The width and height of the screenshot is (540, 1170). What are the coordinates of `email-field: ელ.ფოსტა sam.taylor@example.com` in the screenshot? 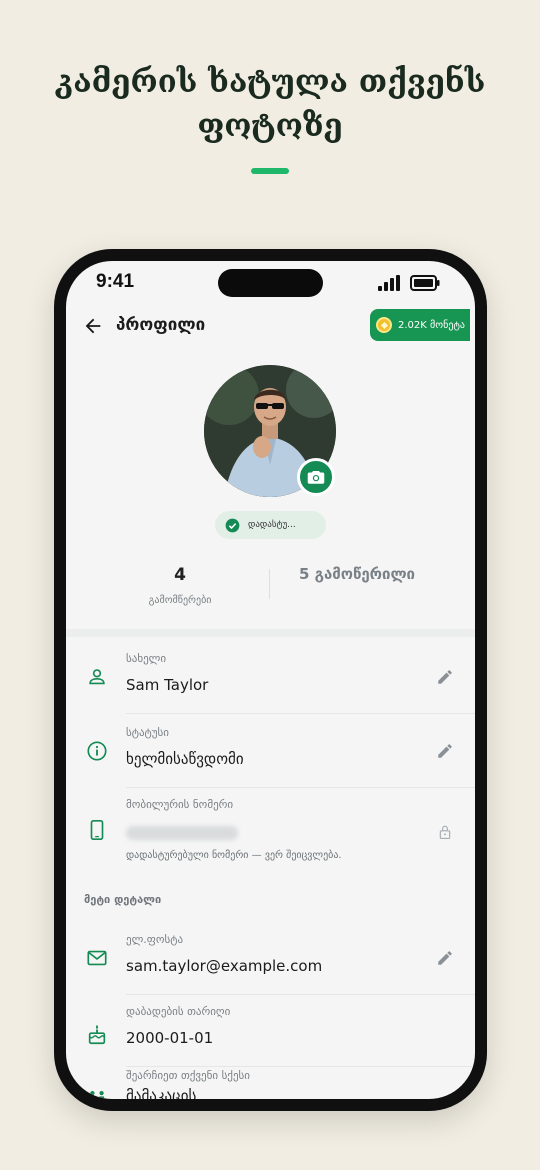 It's located at (270, 959).